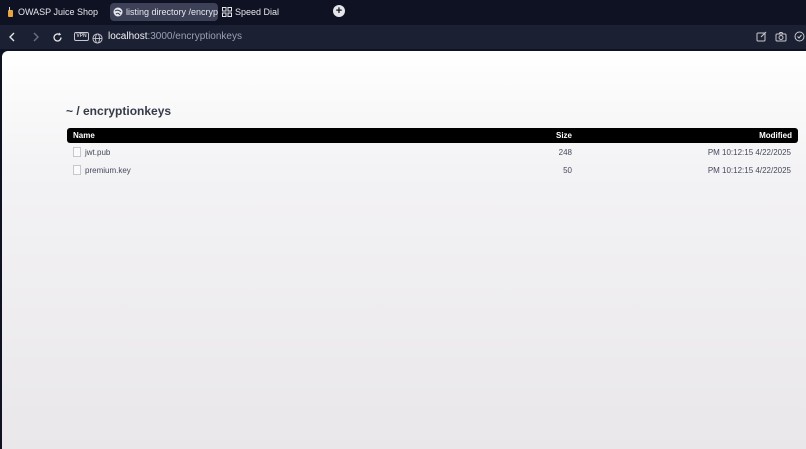 Image resolution: width=806 pixels, height=449 pixels. I want to click on camera-icon, so click(780, 36).